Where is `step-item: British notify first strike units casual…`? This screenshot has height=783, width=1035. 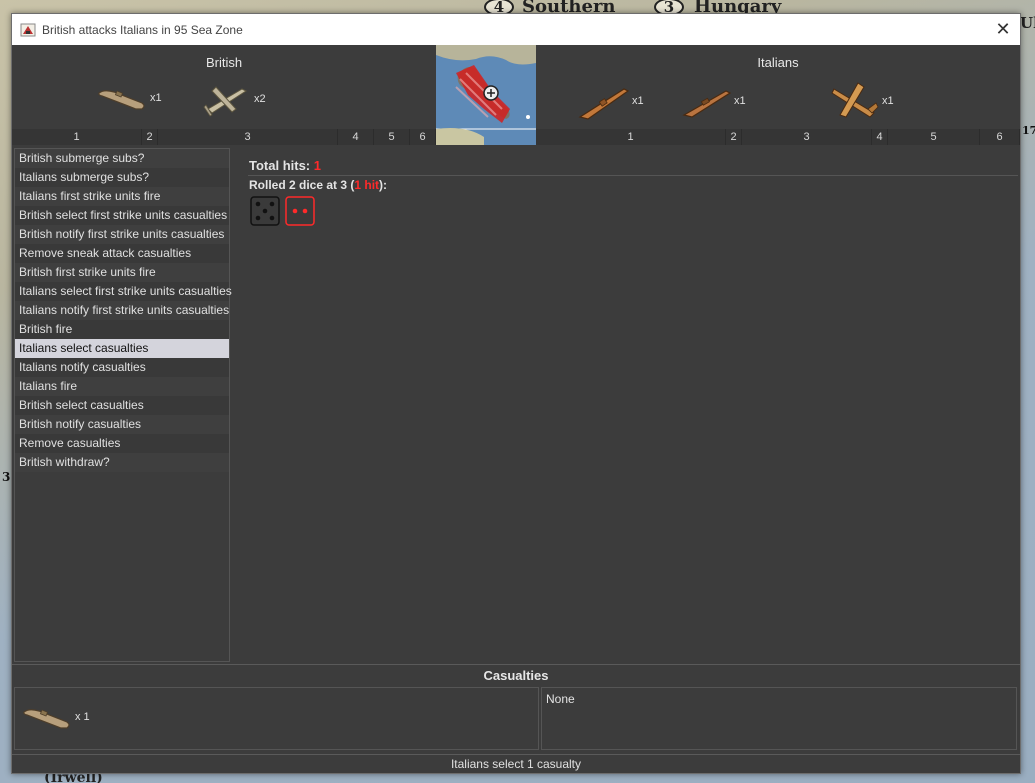 step-item: British notify first strike units casual… is located at coordinates (122, 234).